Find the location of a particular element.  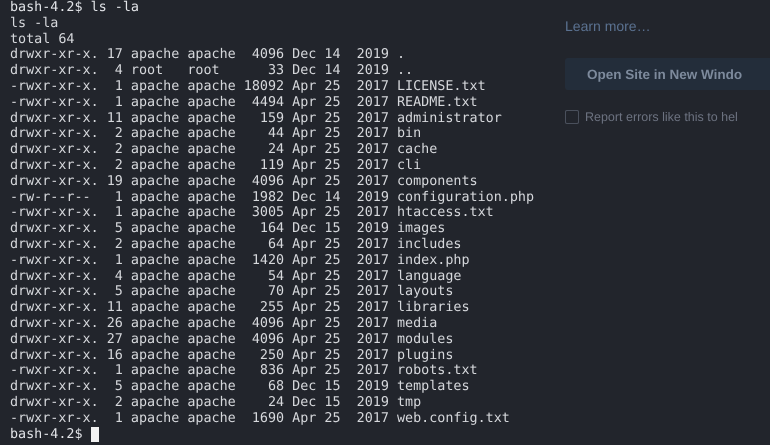

terminal-output-line: -rwxr-xr-x. 1 apache apache 4494 Apr 25 2017 README.txt is located at coordinates (244, 102).